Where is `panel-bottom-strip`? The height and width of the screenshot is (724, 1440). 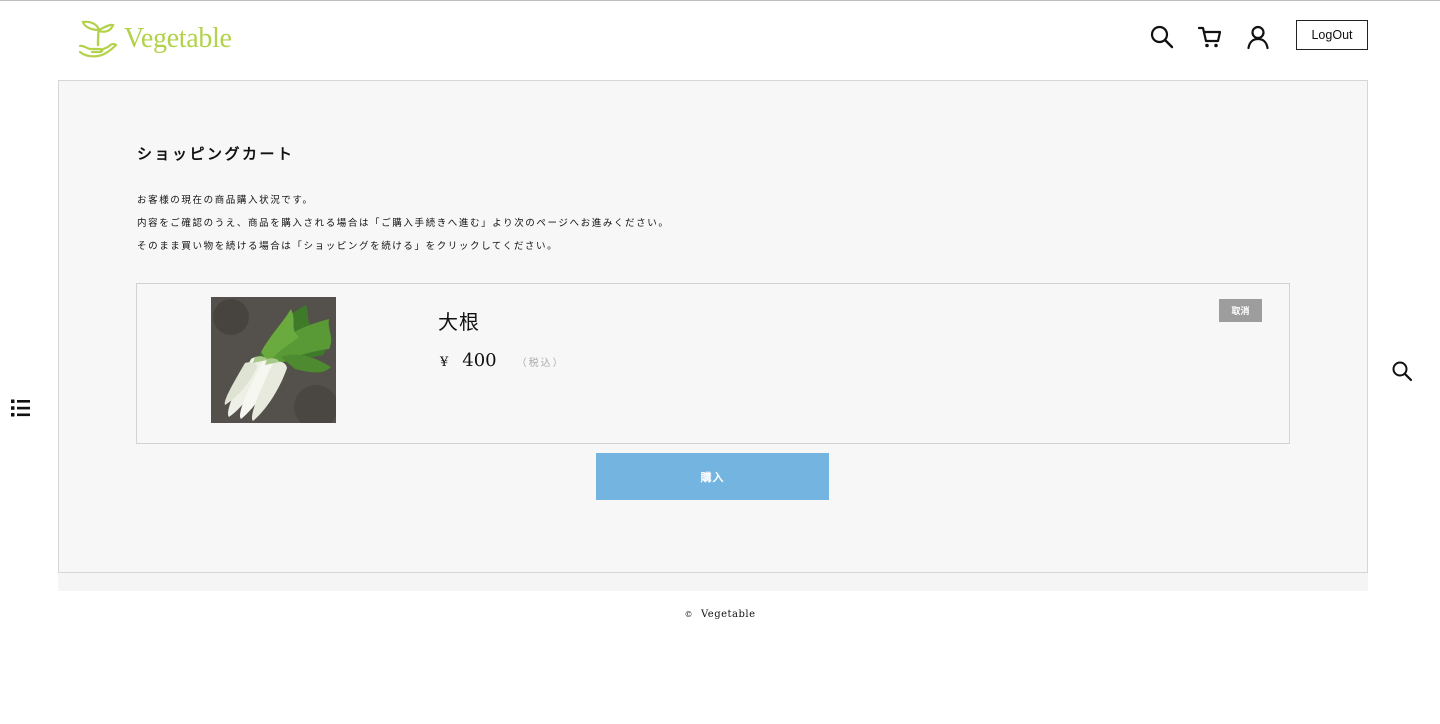
panel-bottom-strip is located at coordinates (713, 582).